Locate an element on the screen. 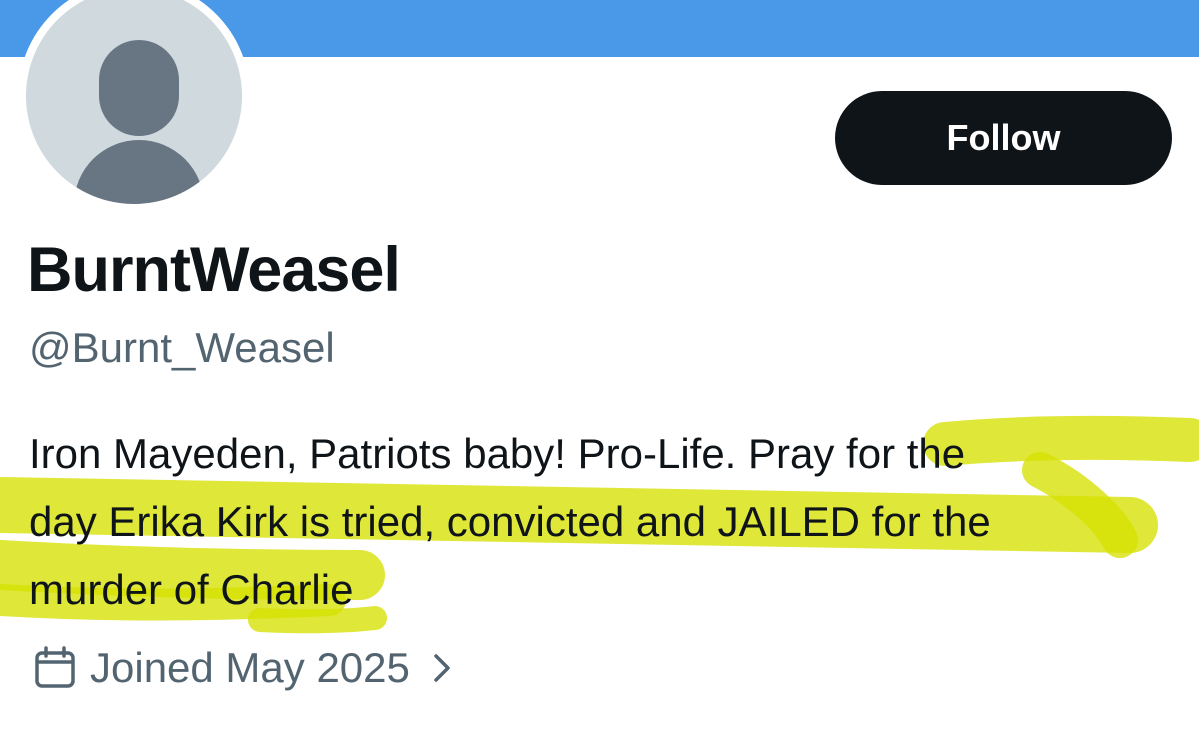  follow-button: Follow is located at coordinates (1003, 138).